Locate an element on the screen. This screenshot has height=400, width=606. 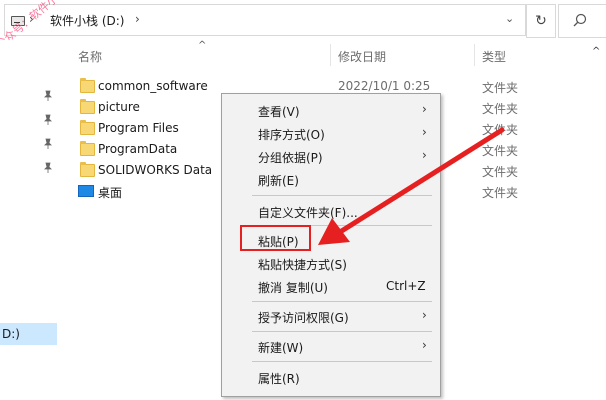
arrow-annotation is located at coordinates (411, 186).